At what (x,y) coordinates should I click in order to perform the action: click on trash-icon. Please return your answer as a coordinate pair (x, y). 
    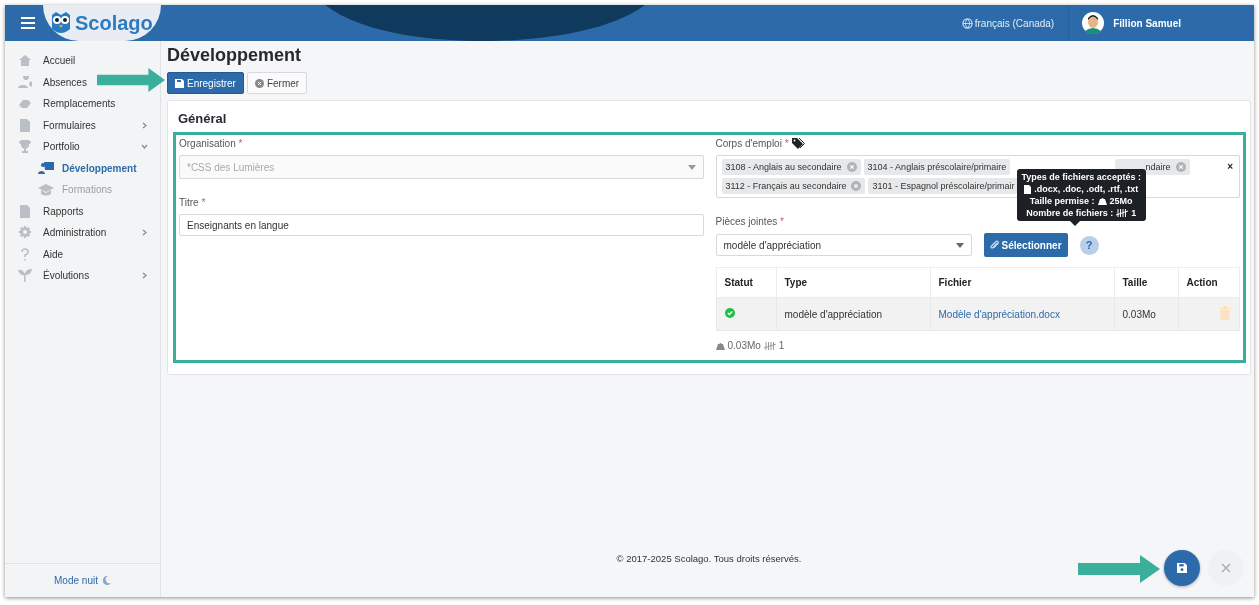
    Looking at the image, I should click on (1225, 313).